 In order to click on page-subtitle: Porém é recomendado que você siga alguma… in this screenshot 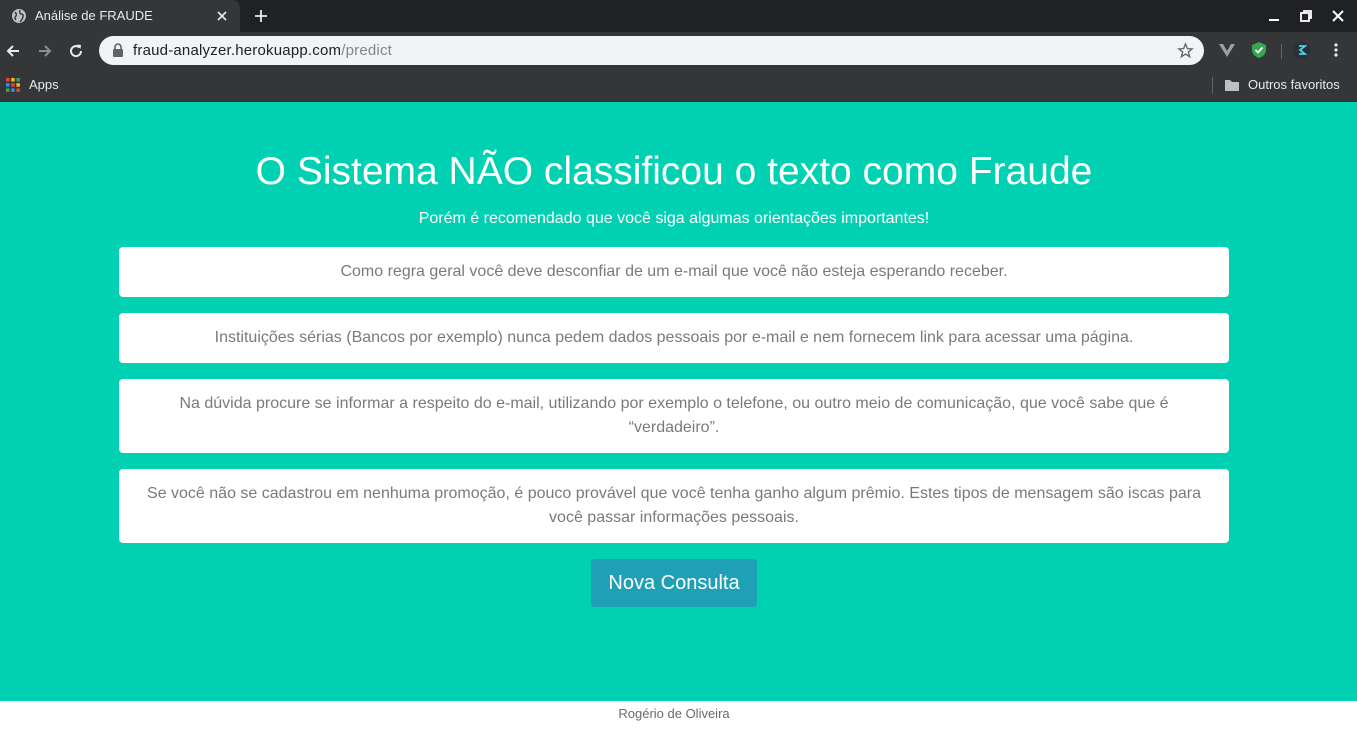, I will do `click(674, 218)`.